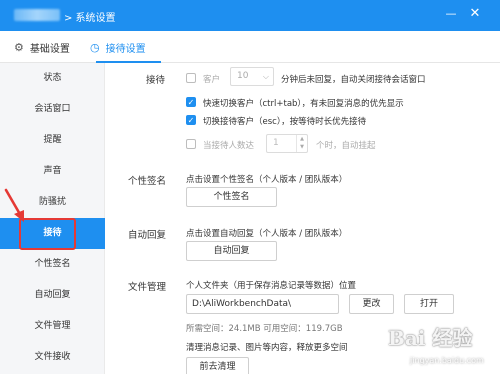  What do you see at coordinates (451, 15) in the screenshot?
I see `minimize-icon: —` at bounding box center [451, 15].